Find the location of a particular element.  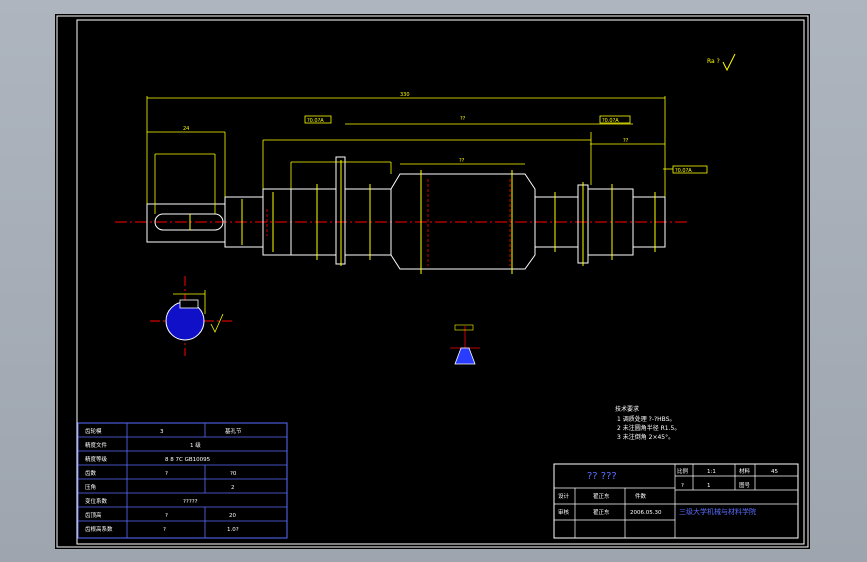

design-date: 2006.05.30 is located at coordinates (646, 513).